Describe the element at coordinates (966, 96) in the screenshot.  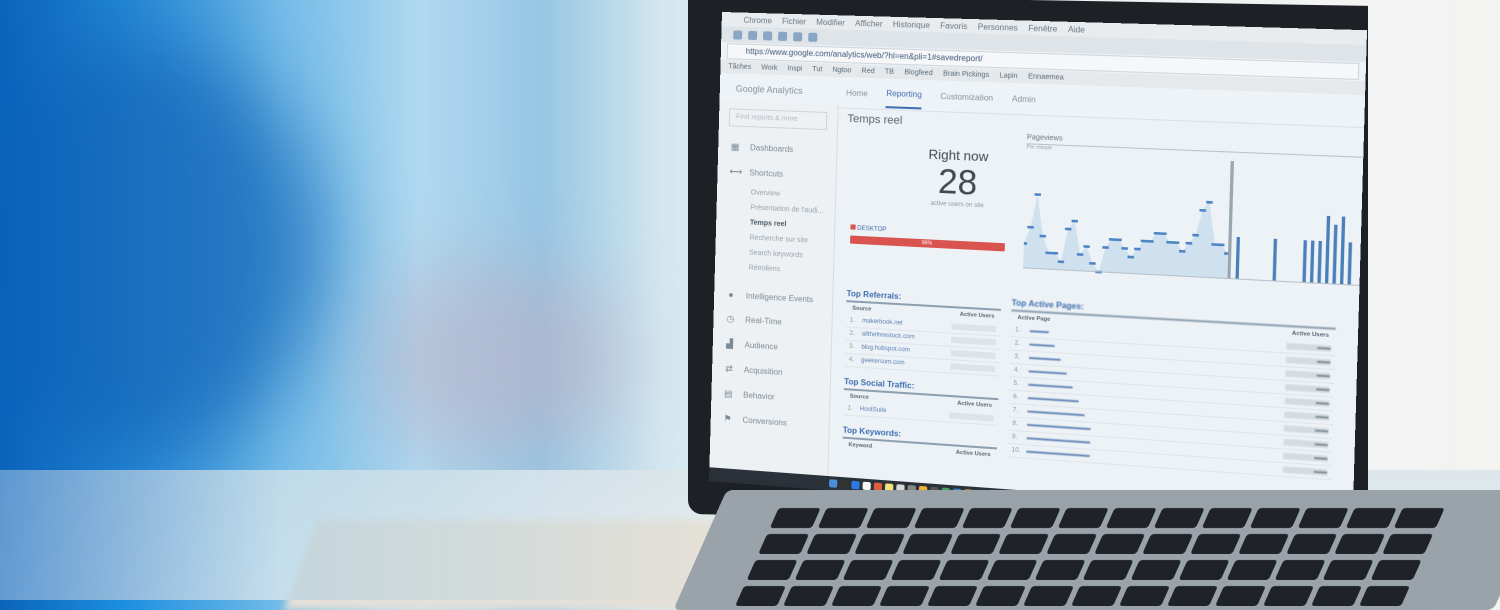
I see `tab-customization: Customization` at that location.